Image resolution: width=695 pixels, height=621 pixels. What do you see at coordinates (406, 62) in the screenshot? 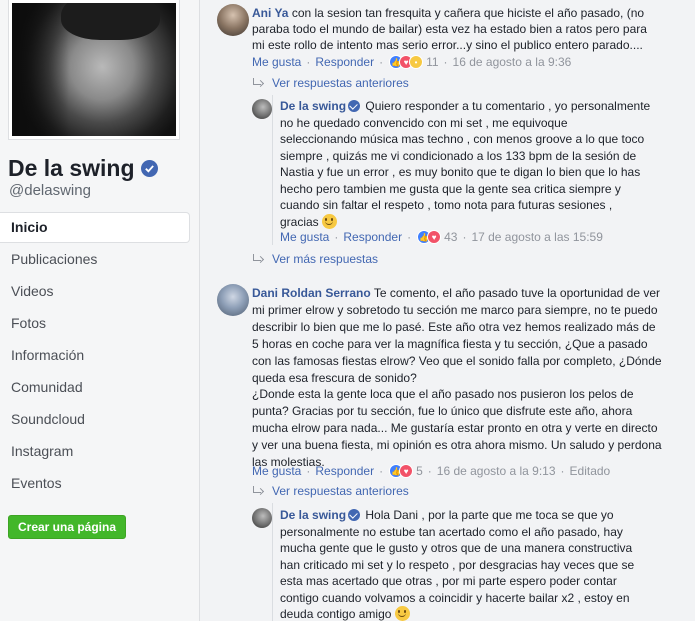
I see `reactions: 👍 ♥ •` at bounding box center [406, 62].